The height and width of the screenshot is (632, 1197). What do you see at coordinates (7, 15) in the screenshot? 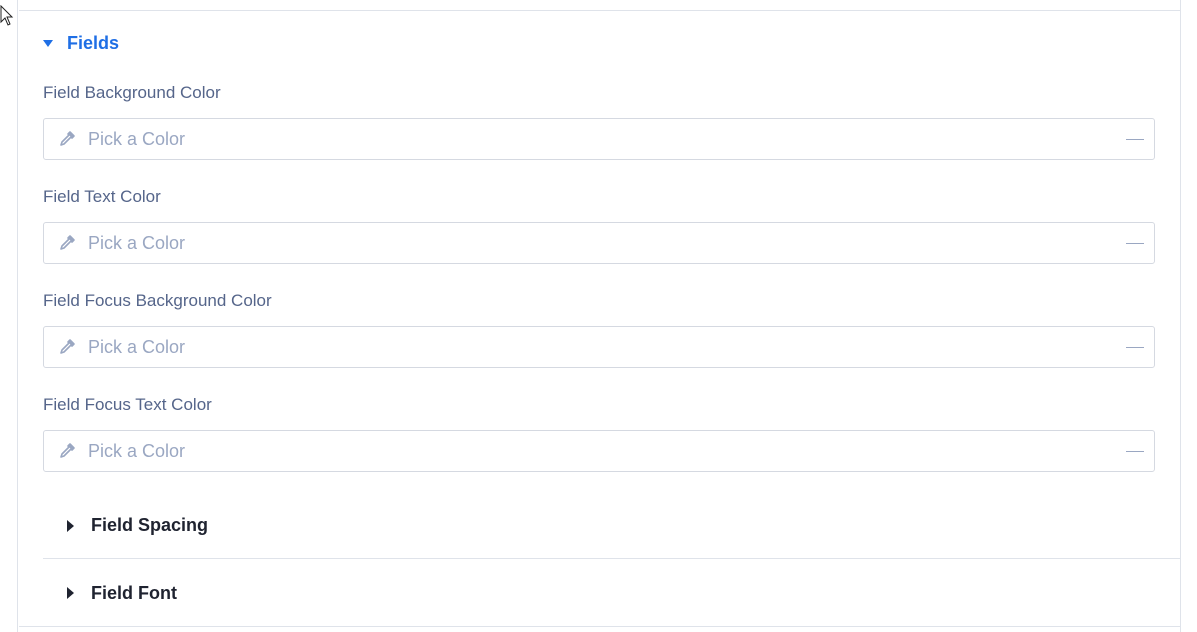
I see `mouse-cursor-icon` at bounding box center [7, 15].